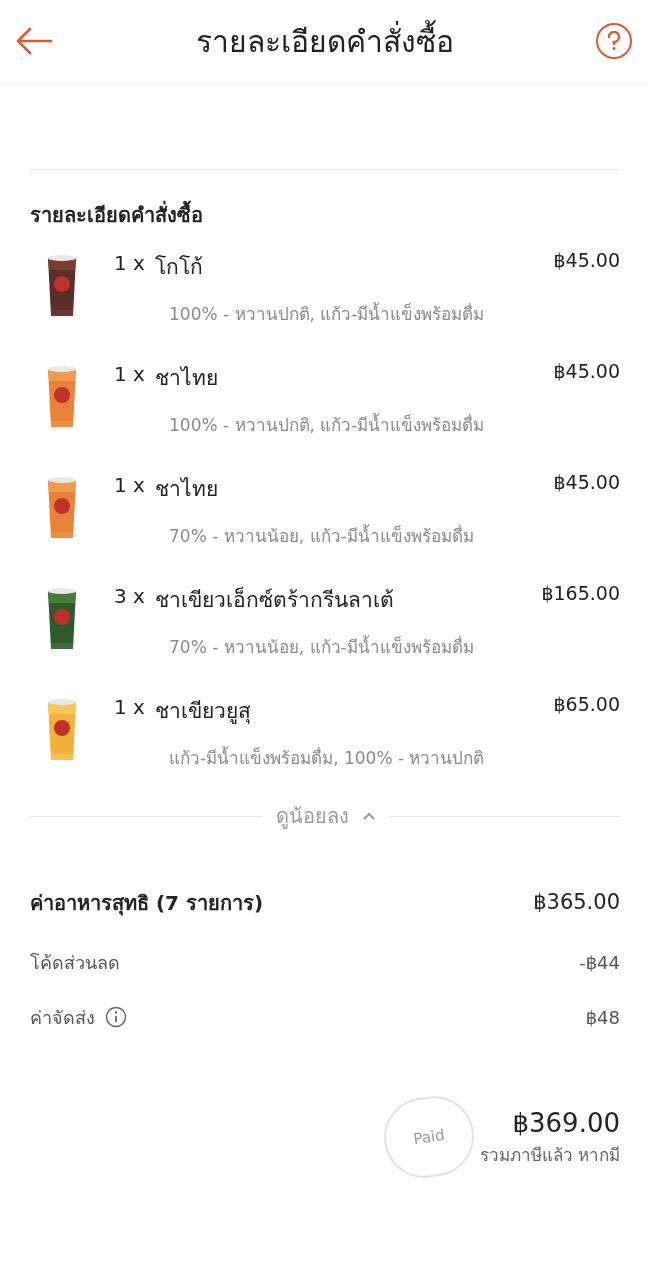 The width and height of the screenshot is (650, 1270). I want to click on info-icon, so click(116, 1017).